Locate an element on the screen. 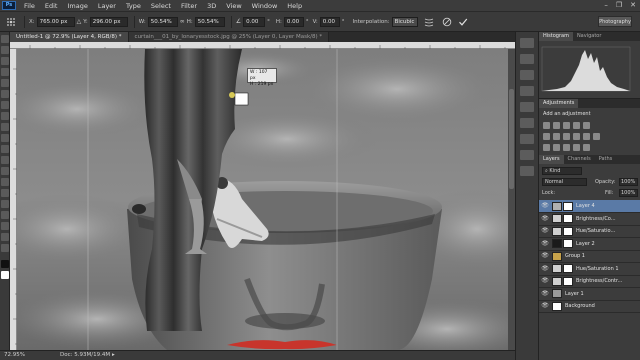 The image size is (640, 360). close-button: ✕ is located at coordinates (633, 5).